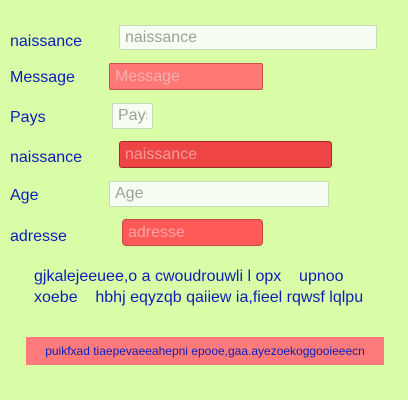 The width and height of the screenshot is (408, 400). I want to click on pays-input, so click(132, 116).